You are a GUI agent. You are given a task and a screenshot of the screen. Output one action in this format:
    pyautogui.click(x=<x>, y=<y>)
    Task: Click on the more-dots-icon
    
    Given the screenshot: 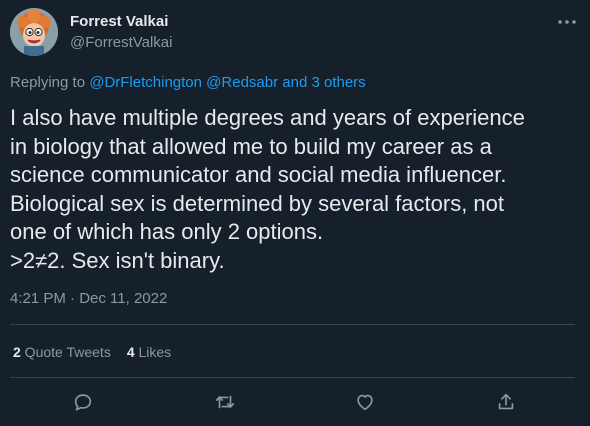 What is the action you would take?
    pyautogui.click(x=567, y=22)
    